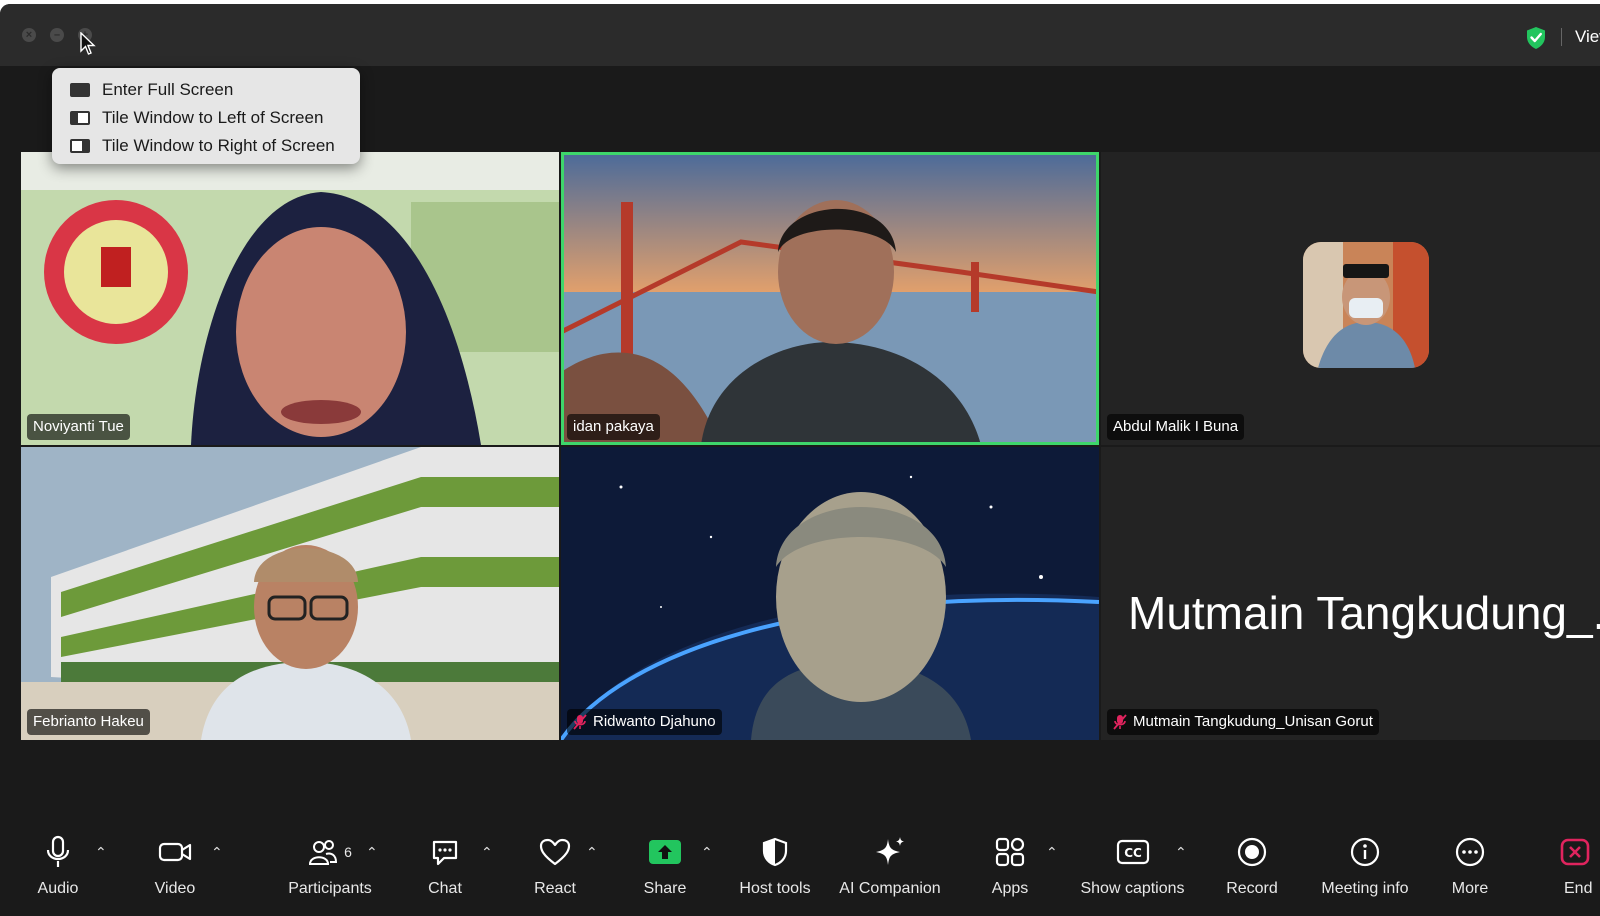 The image size is (1600, 916). I want to click on menu-item-label: Enter Full Screen, so click(168, 89).